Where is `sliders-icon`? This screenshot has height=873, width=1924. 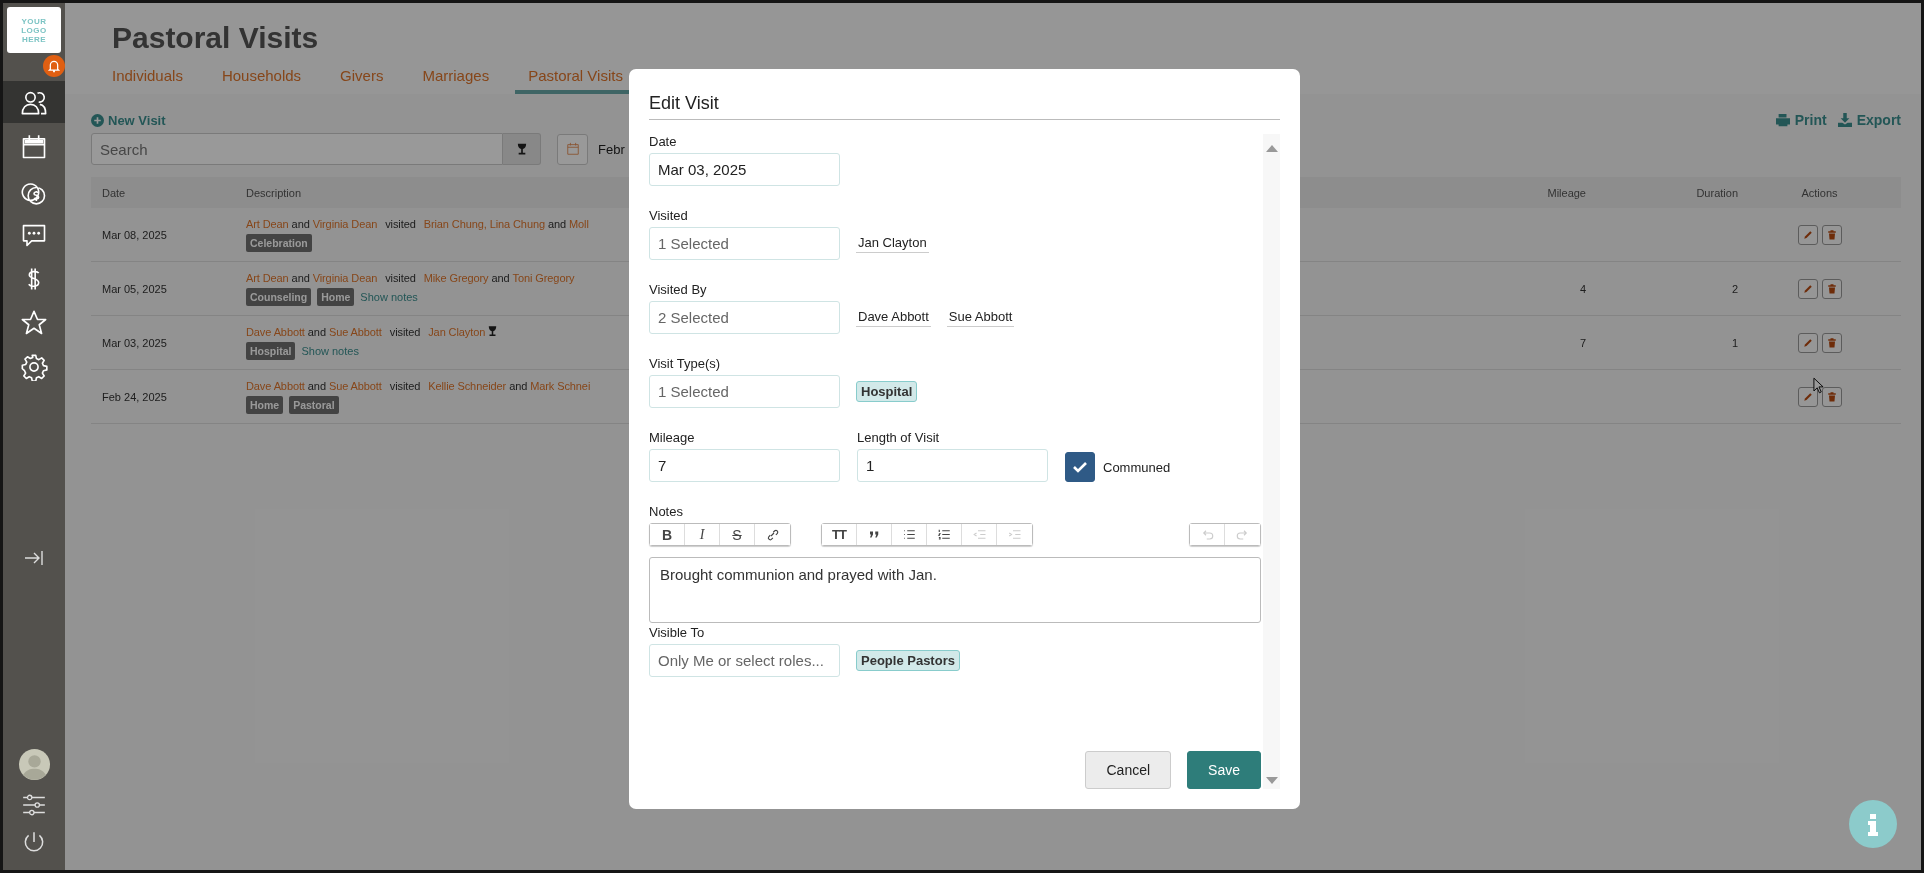 sliders-icon is located at coordinates (34, 805).